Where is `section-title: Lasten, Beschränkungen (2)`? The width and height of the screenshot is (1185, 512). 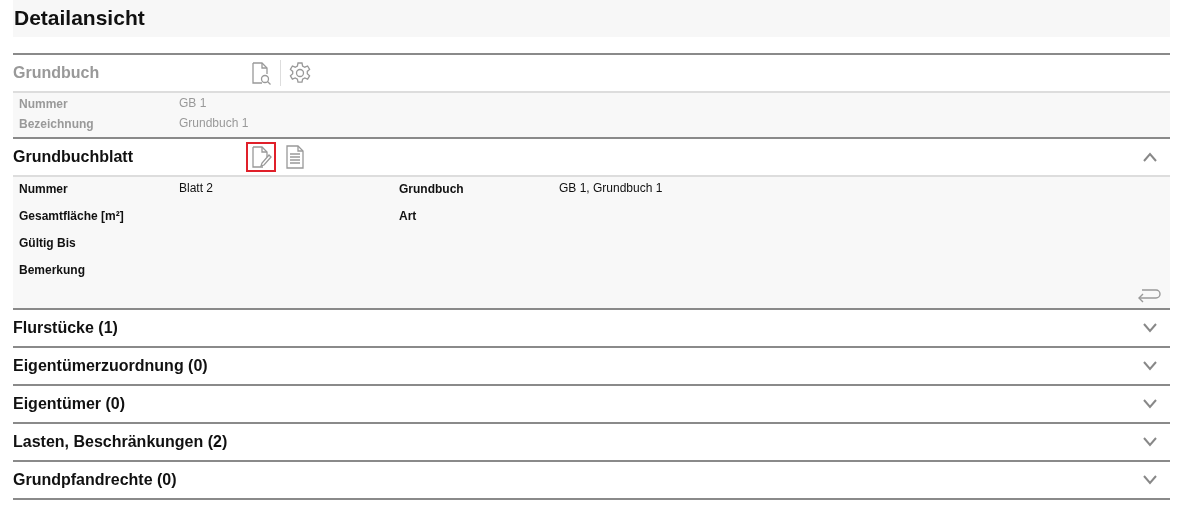 section-title: Lasten, Beschränkungen (2) is located at coordinates (121, 442).